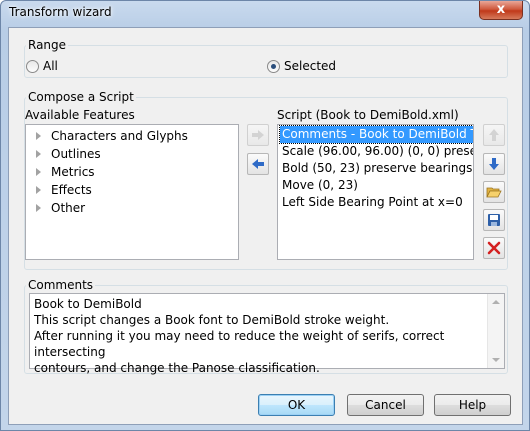  What do you see at coordinates (273, 66) in the screenshot?
I see `radio-selected-circle` at bounding box center [273, 66].